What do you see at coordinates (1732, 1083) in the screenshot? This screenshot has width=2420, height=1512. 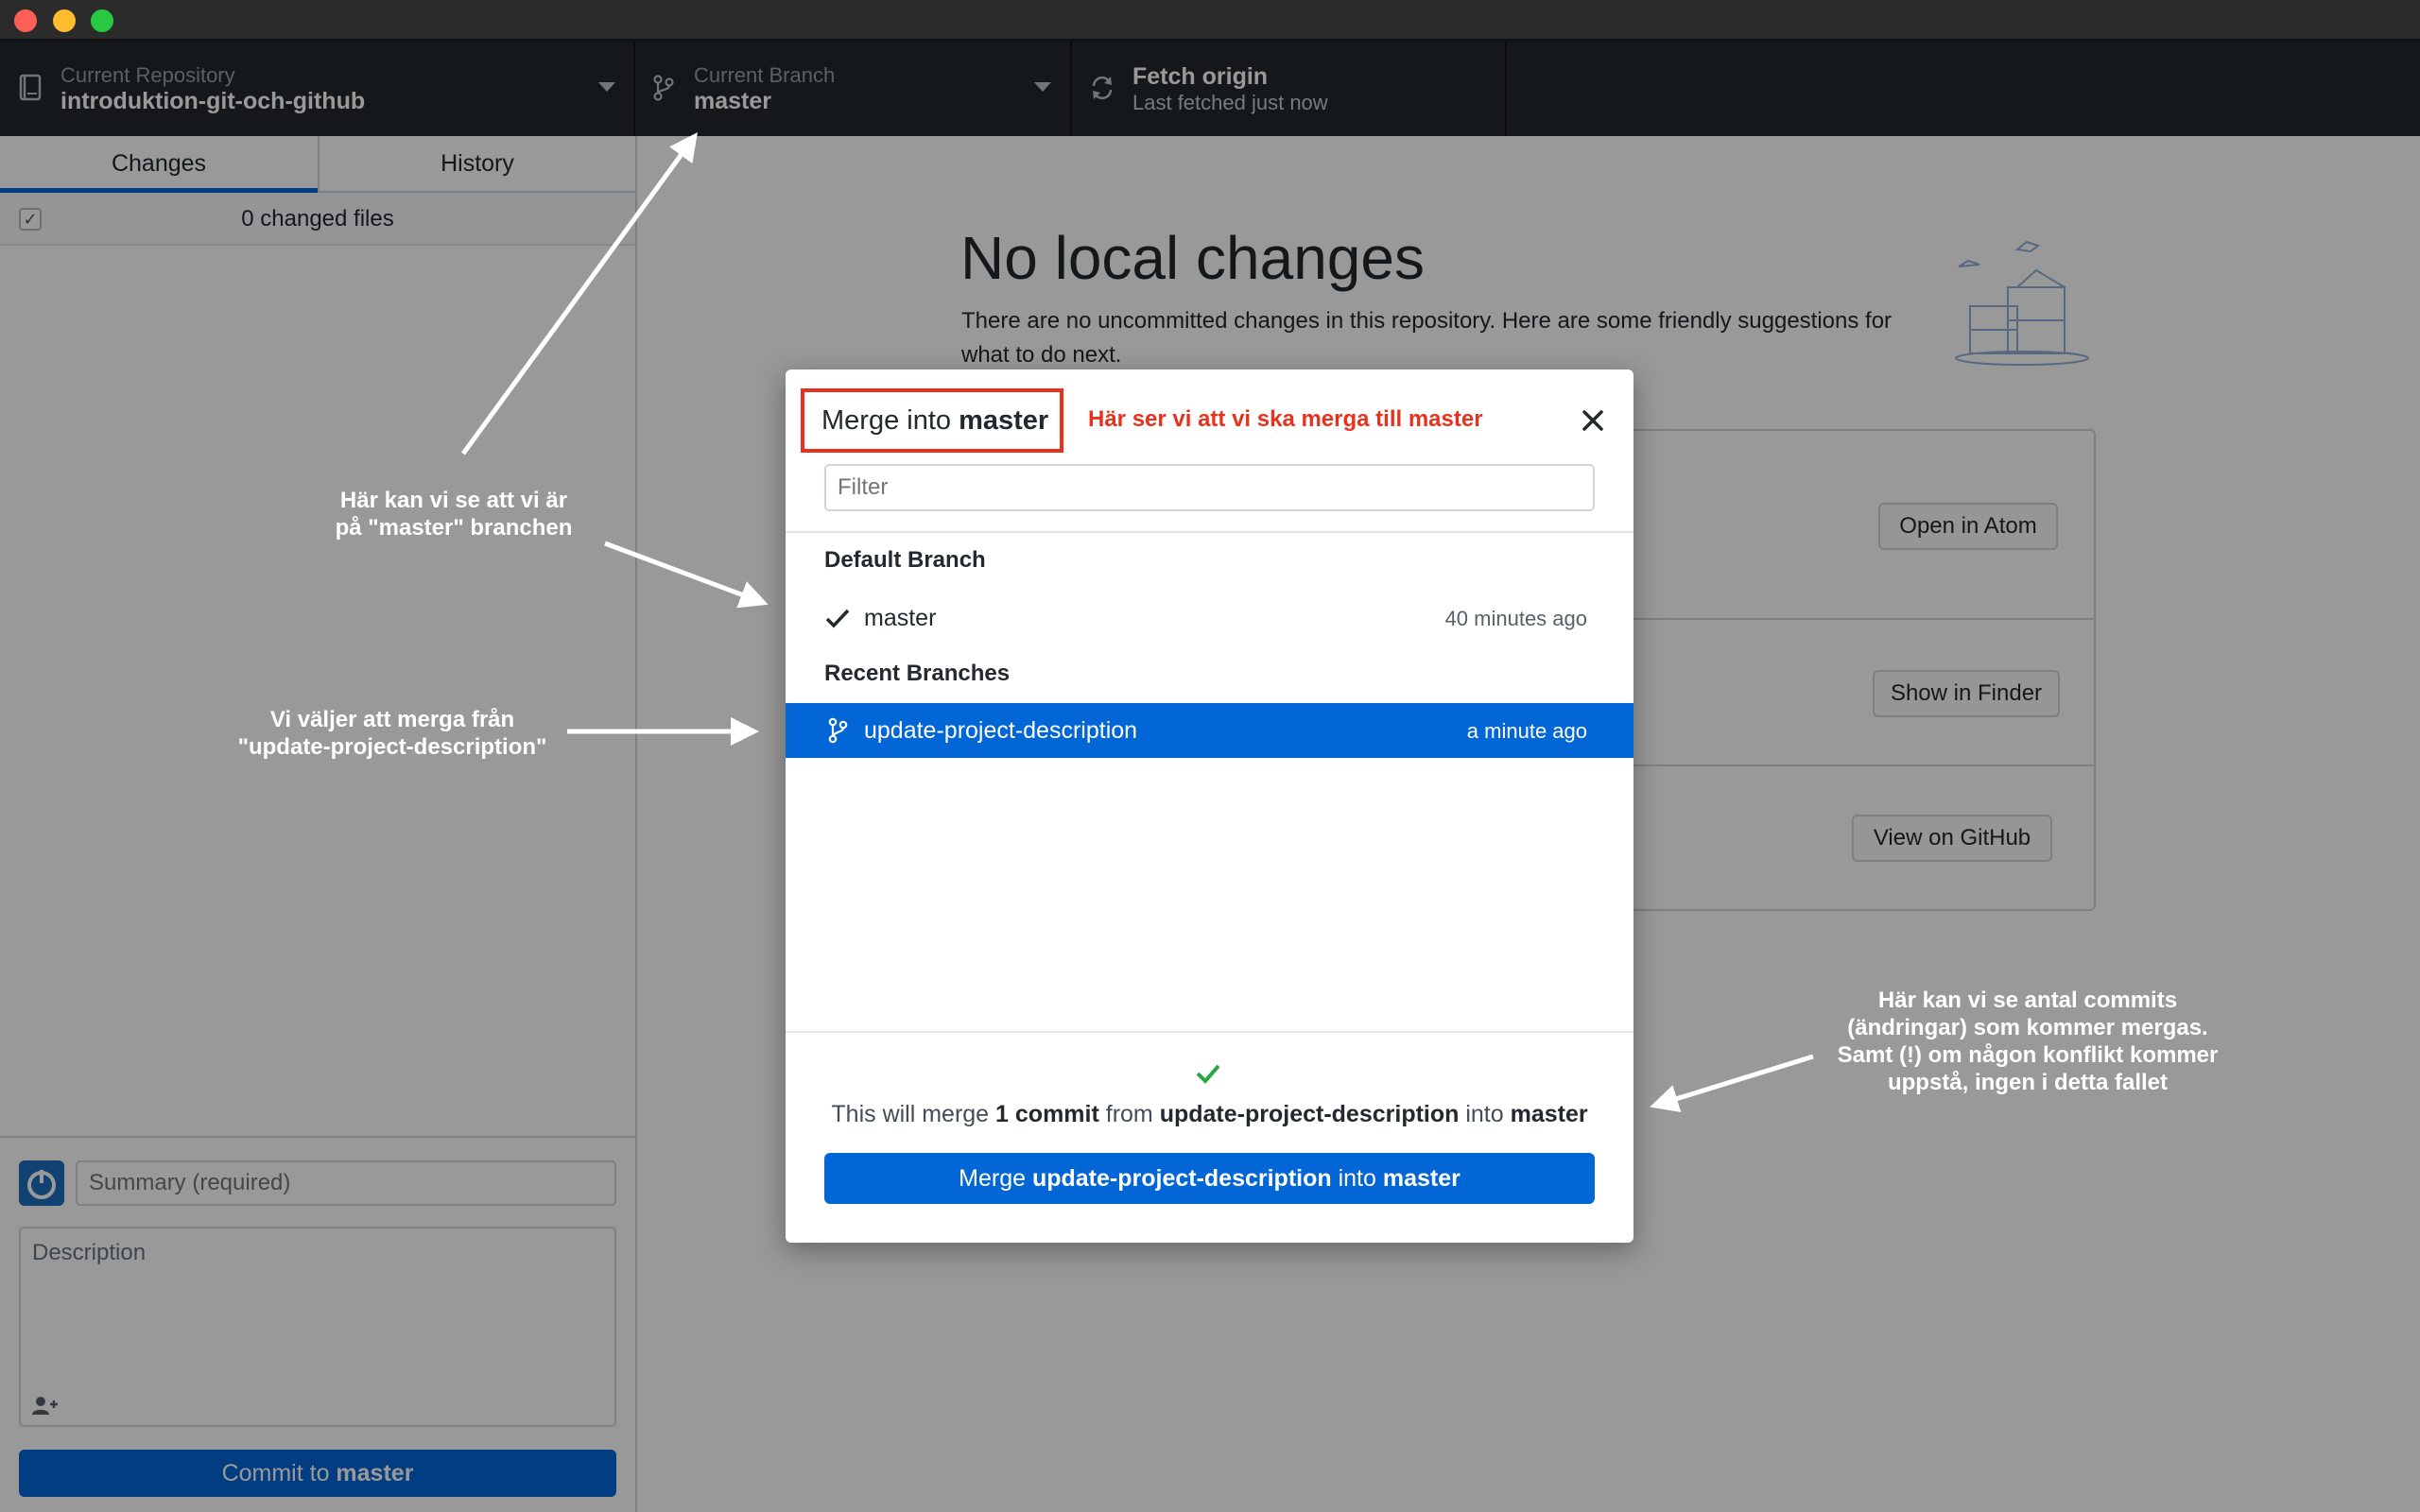 I see `arrow-to-merge-summary` at bounding box center [1732, 1083].